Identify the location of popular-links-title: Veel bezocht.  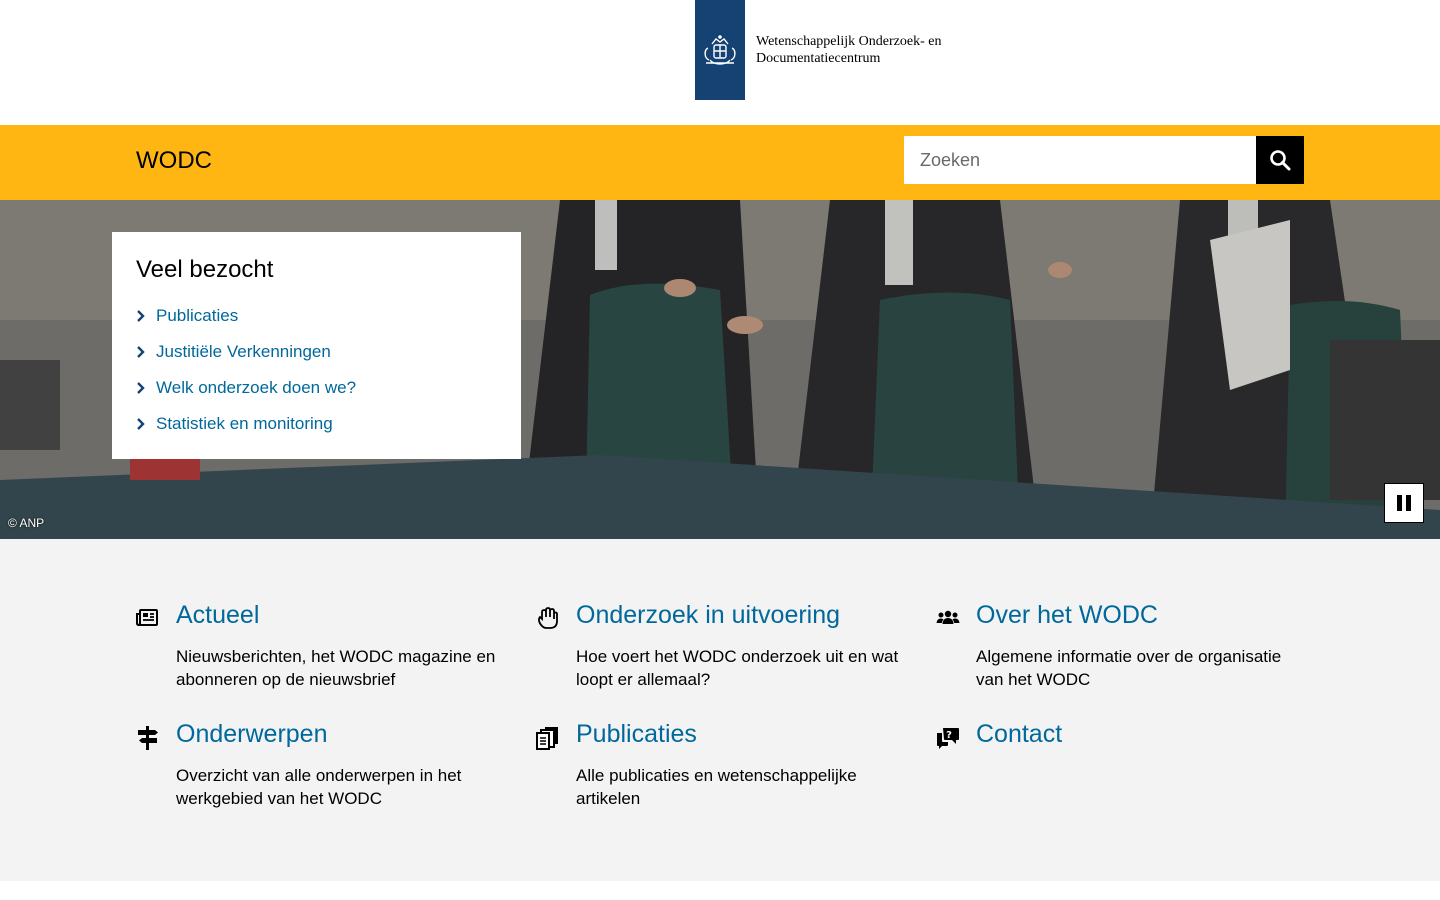
(205, 269).